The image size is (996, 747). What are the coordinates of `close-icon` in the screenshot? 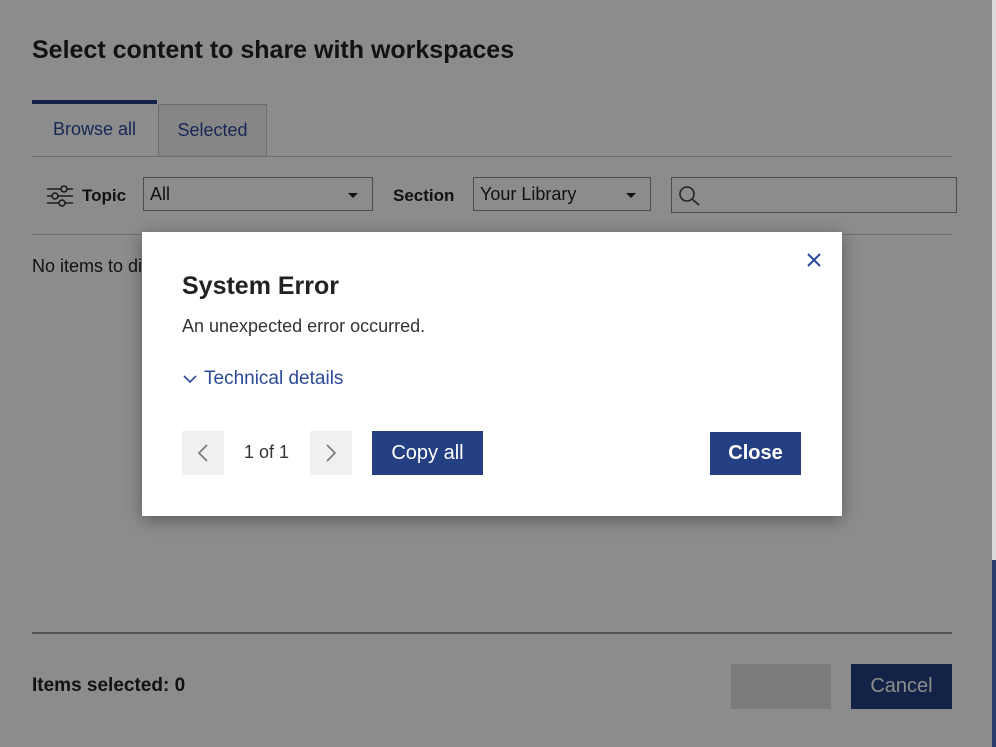 It's located at (814, 260).